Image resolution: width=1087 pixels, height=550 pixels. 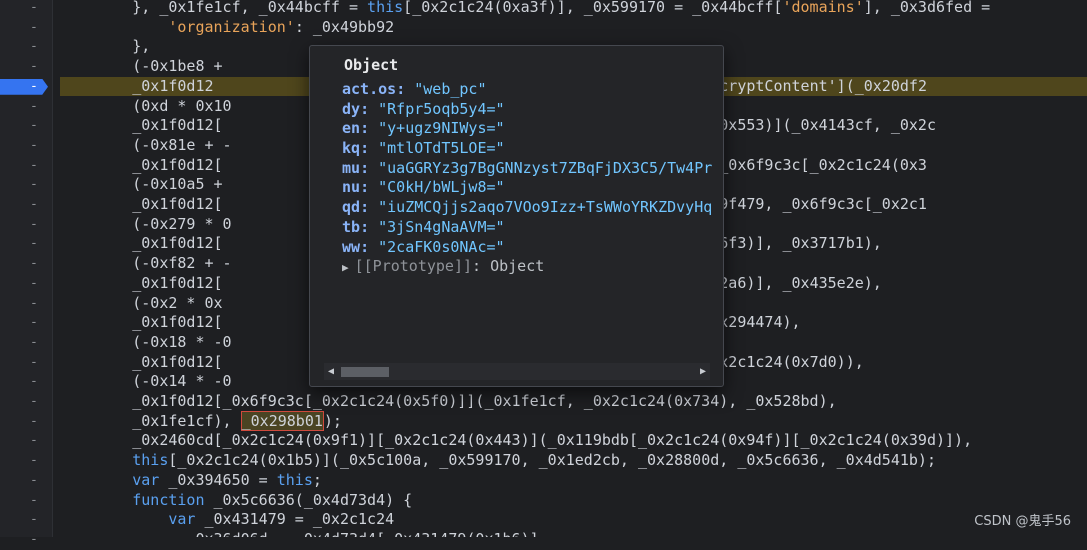 I want to click on code-line: var _0x431479 = _0x2c1c24, so click(x=573, y=520).